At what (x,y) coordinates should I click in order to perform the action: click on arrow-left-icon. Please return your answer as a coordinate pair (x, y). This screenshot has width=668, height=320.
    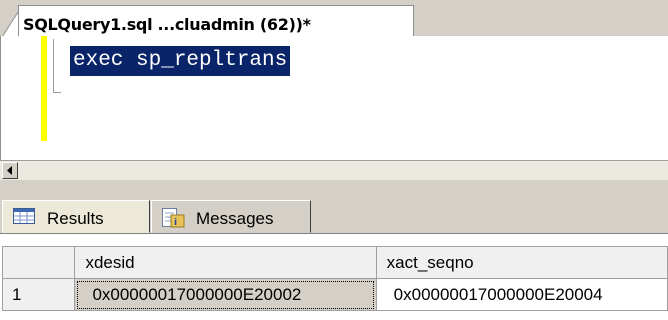
    Looking at the image, I should click on (9, 170).